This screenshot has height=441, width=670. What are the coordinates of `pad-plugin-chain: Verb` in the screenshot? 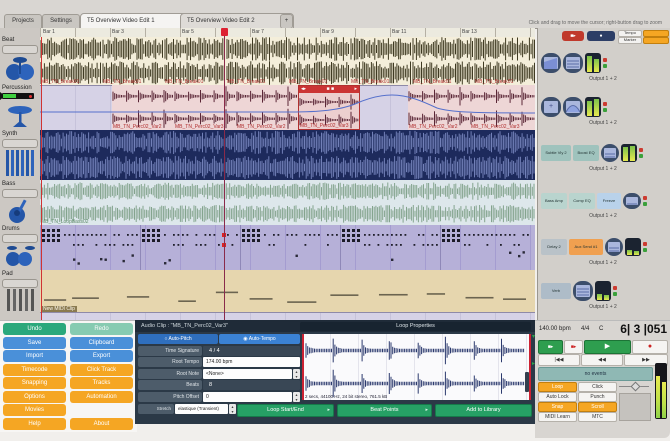 It's located at (605, 291).